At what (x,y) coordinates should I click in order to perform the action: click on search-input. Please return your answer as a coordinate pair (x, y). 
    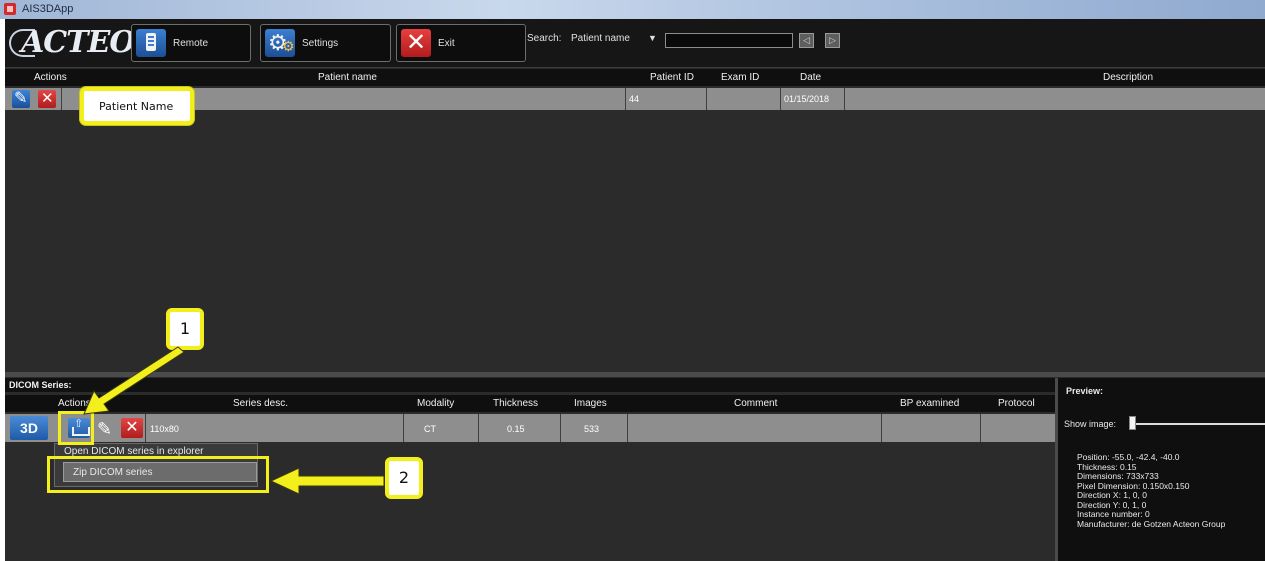
    Looking at the image, I should click on (729, 40).